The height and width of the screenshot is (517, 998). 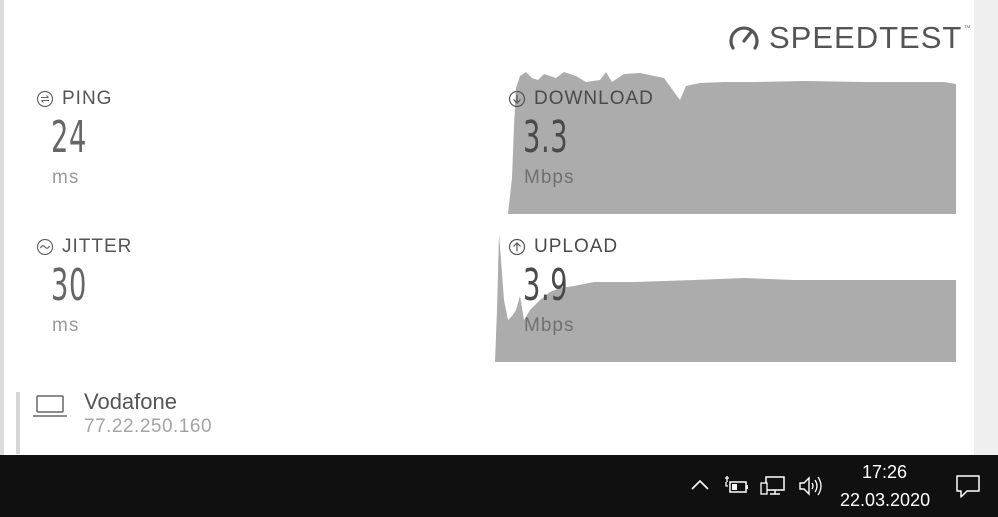 What do you see at coordinates (87, 98) in the screenshot?
I see `ping-label: PING` at bounding box center [87, 98].